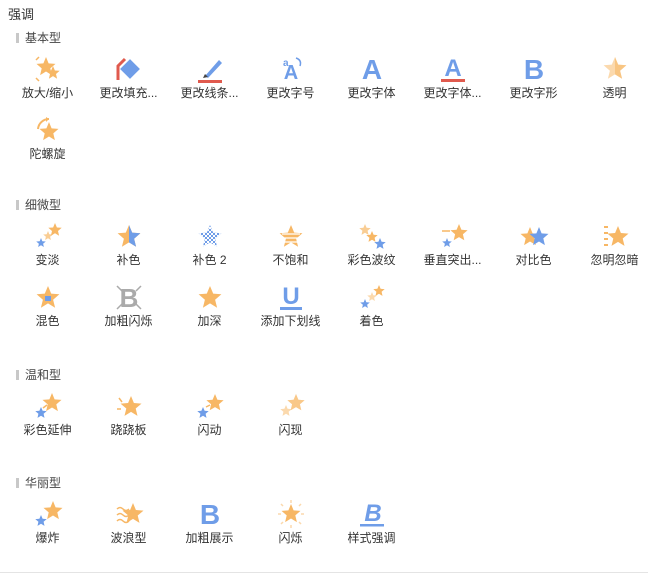 The width and height of the screenshot is (648, 575). Describe the element at coordinates (129, 513) in the screenshot. I see `star-wave-icon` at that location.